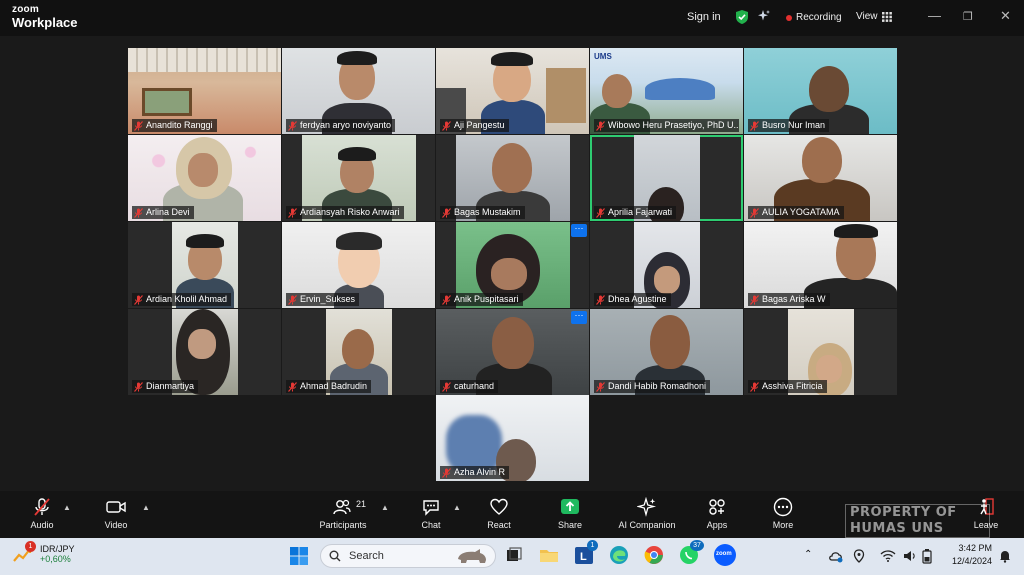 Image resolution: width=1024 pixels, height=575 pixels. What do you see at coordinates (814, 17) in the screenshot?
I see `recording-indicator: Recording` at bounding box center [814, 17].